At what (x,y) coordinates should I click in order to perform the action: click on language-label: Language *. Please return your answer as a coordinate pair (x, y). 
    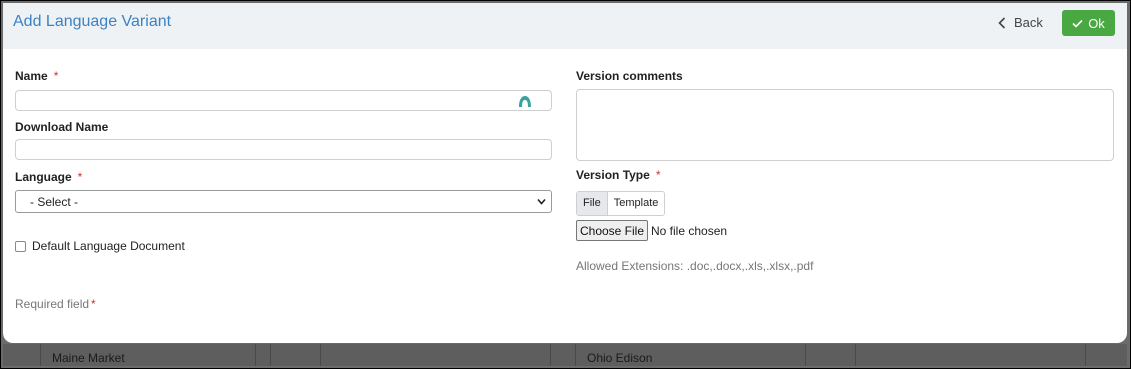
    Looking at the image, I should click on (49, 177).